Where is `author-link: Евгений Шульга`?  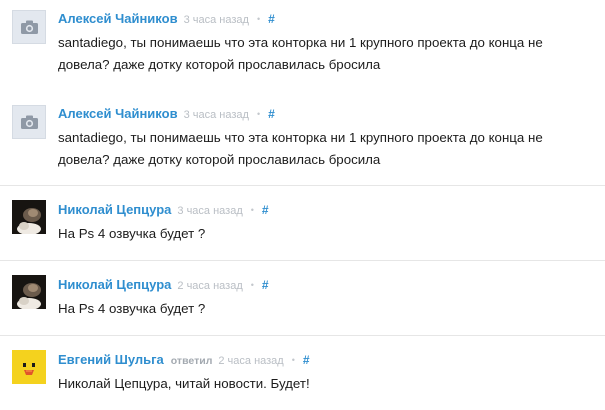
author-link: Евгений Шульга is located at coordinates (111, 359).